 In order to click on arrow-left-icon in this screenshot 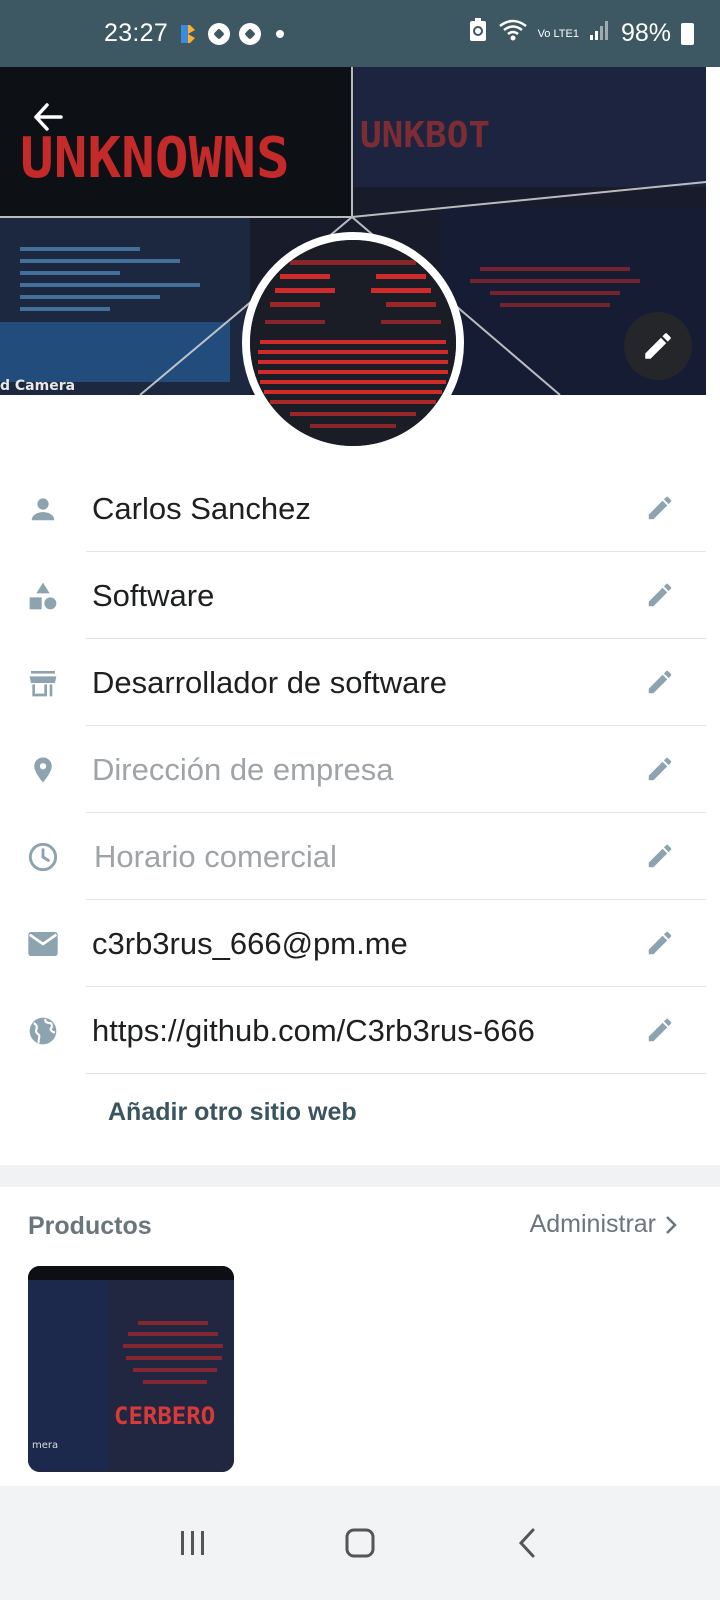, I will do `click(48, 117)`.